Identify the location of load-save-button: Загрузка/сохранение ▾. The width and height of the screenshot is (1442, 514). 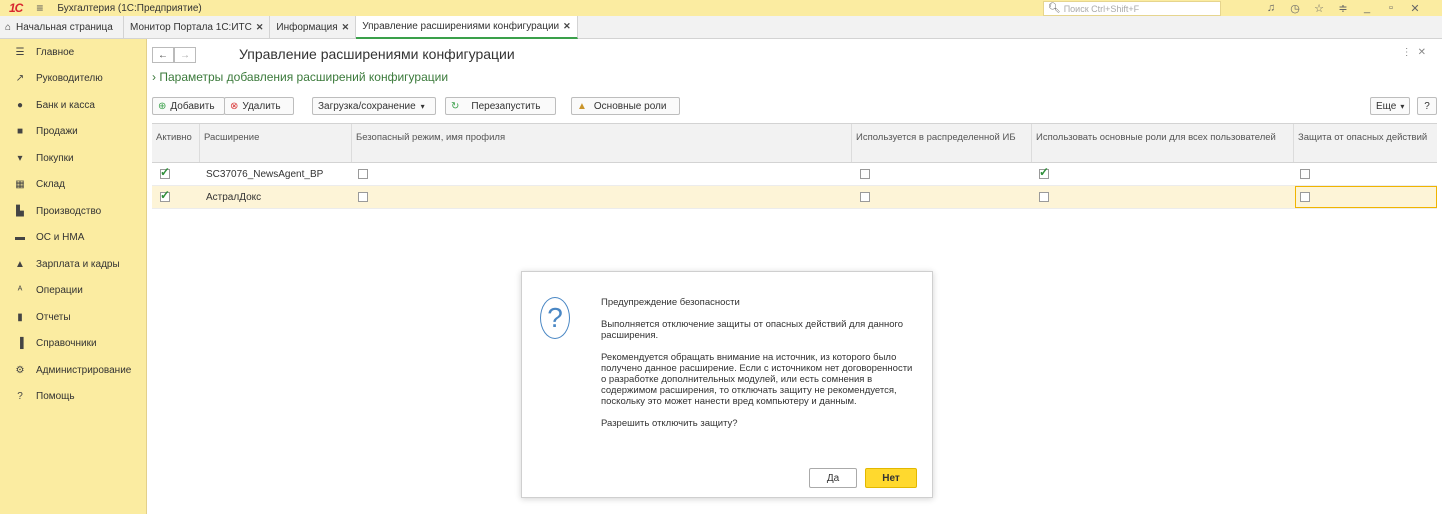
(374, 106).